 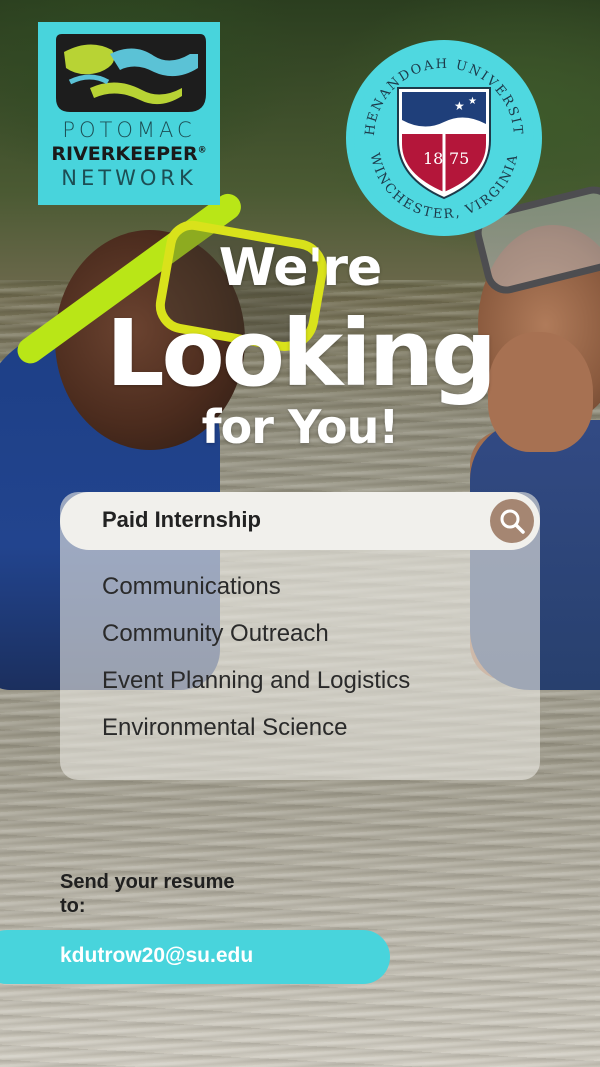 What do you see at coordinates (459, 158) in the screenshot?
I see `seal-year-right: 75` at bounding box center [459, 158].